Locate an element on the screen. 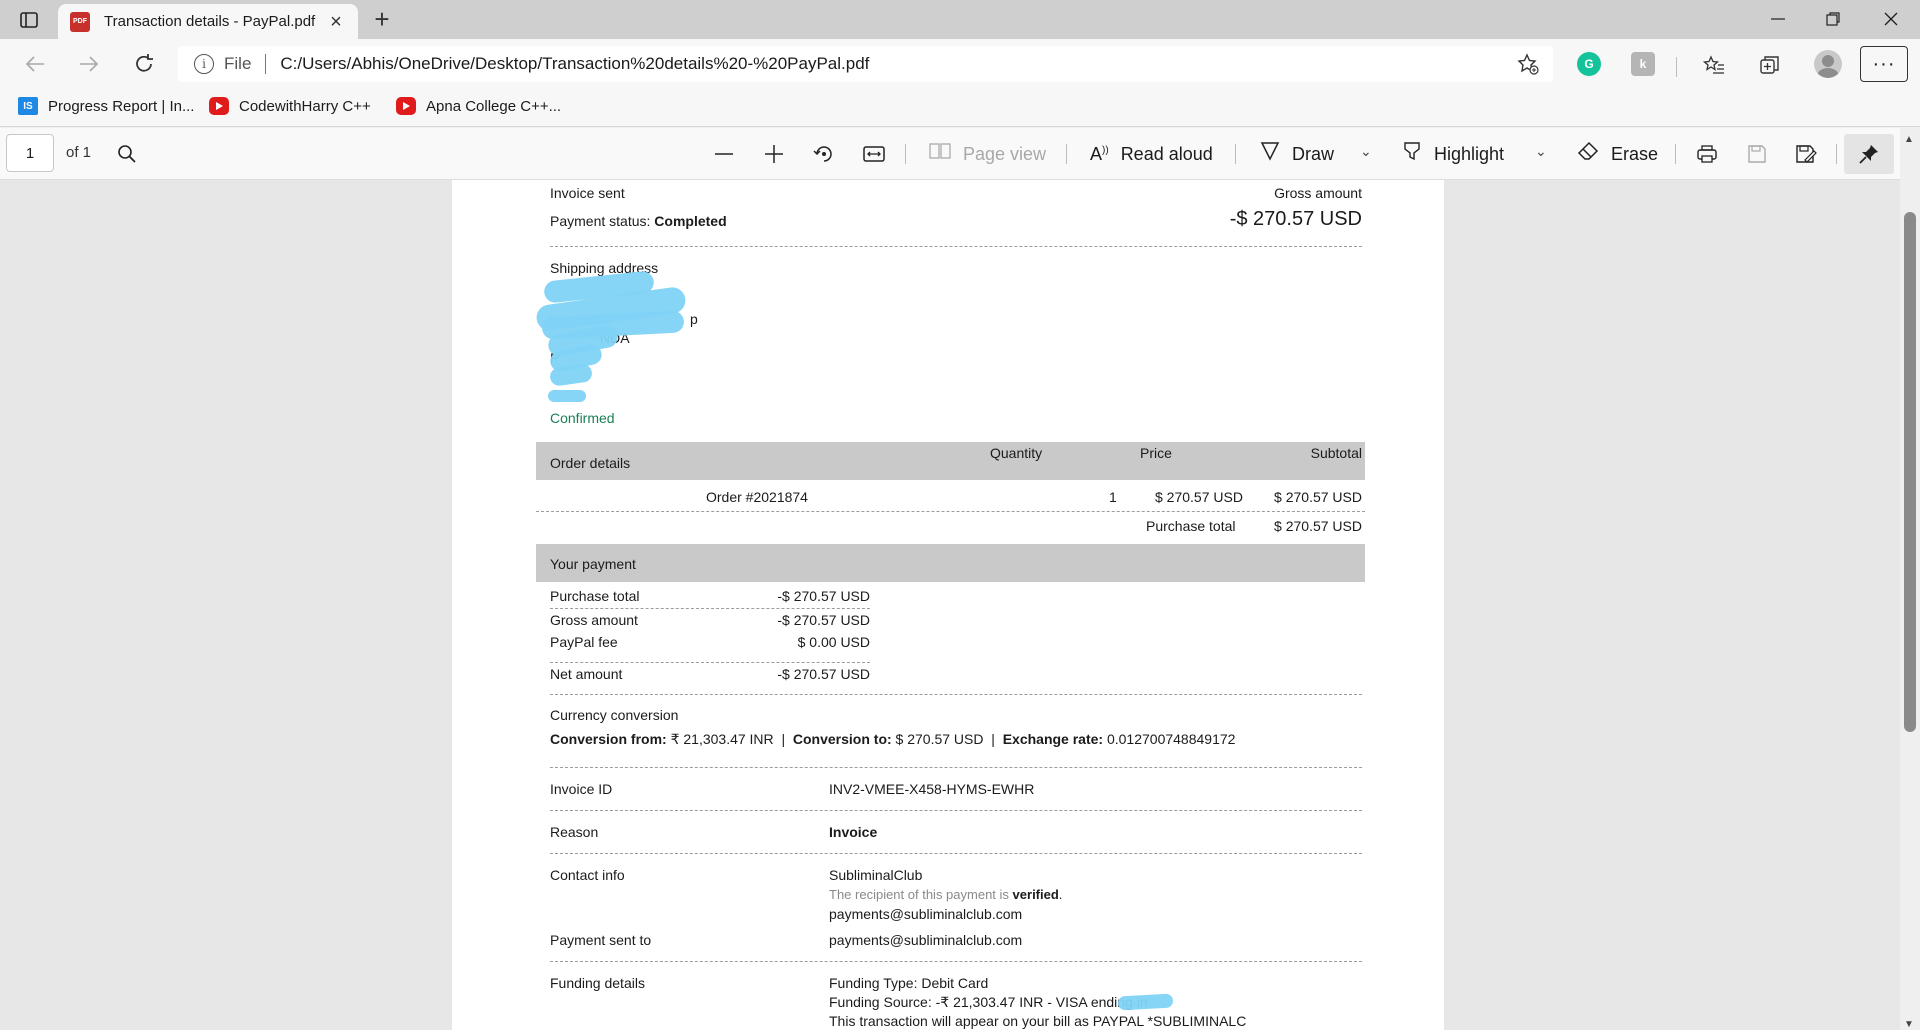  order-price: $ 270.57 USD is located at coordinates (1199, 497).